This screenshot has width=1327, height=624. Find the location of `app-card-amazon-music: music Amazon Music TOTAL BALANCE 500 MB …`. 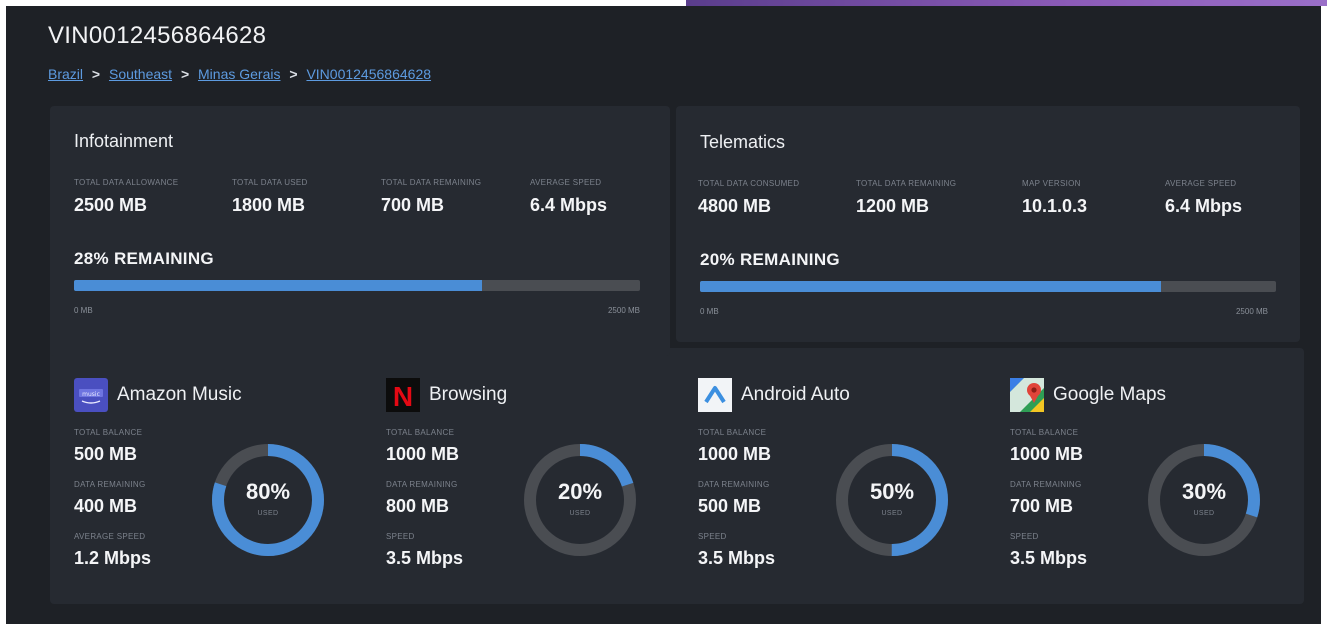

app-card-amazon-music: music Amazon Music TOTAL BALANCE 500 MB … is located at coordinates (224, 483).